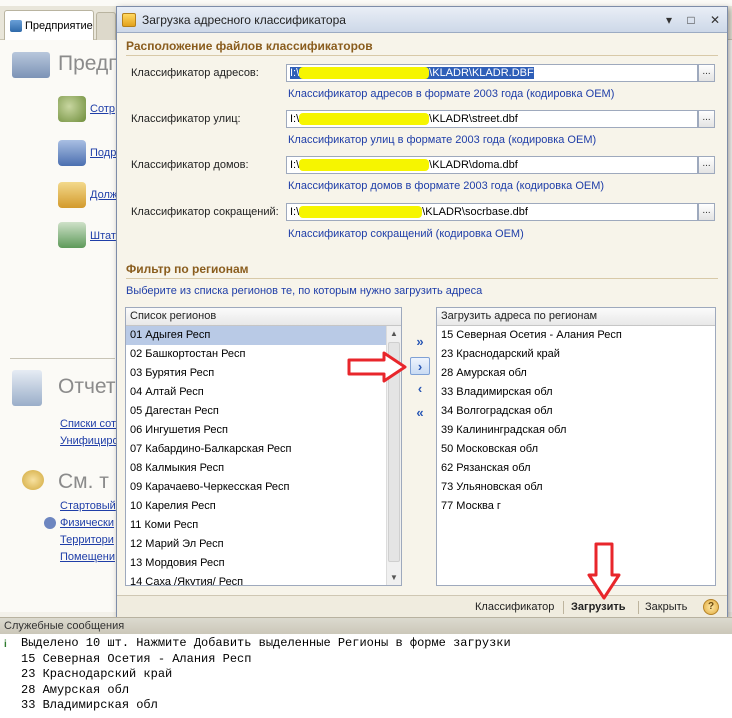 This screenshot has height=718, width=732. Describe the element at coordinates (366, 626) in the screenshot. I see `service-messages-title: Служебные сообщения` at that location.